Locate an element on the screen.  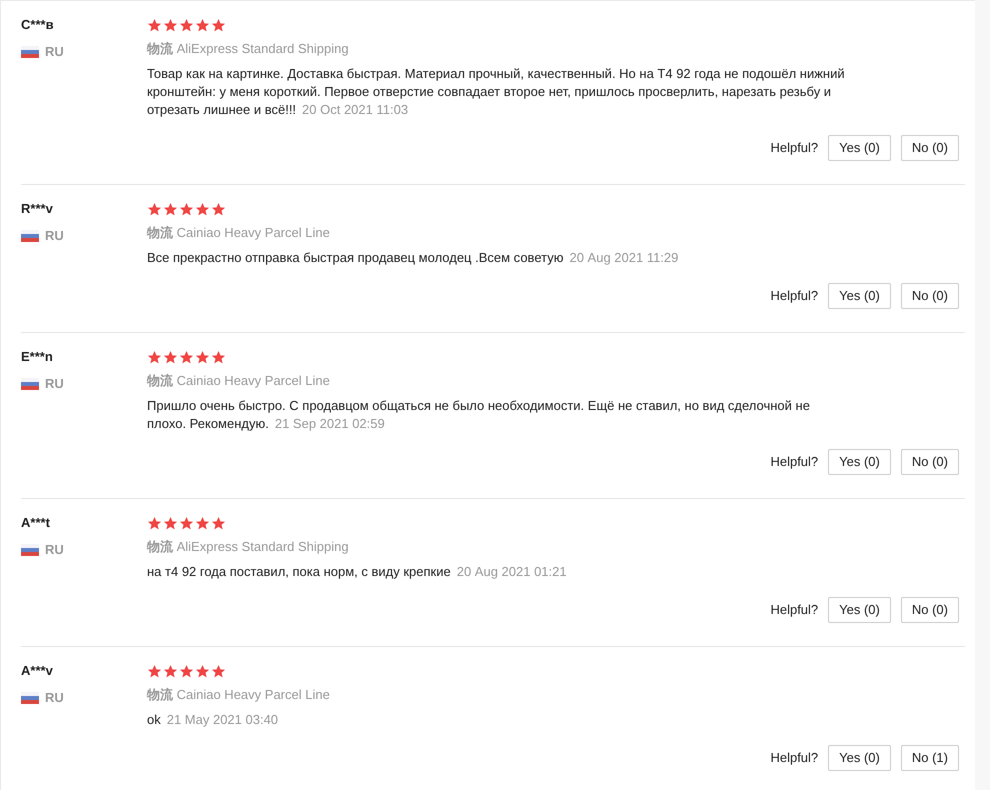
review-text: Пришло очень быстро. С продавцом общаться не было необходимости. Ещё не ставил, но вид сделочной не плохо. Рекомендую. 21 Sep 2021 02:59 is located at coordinates (479, 415).